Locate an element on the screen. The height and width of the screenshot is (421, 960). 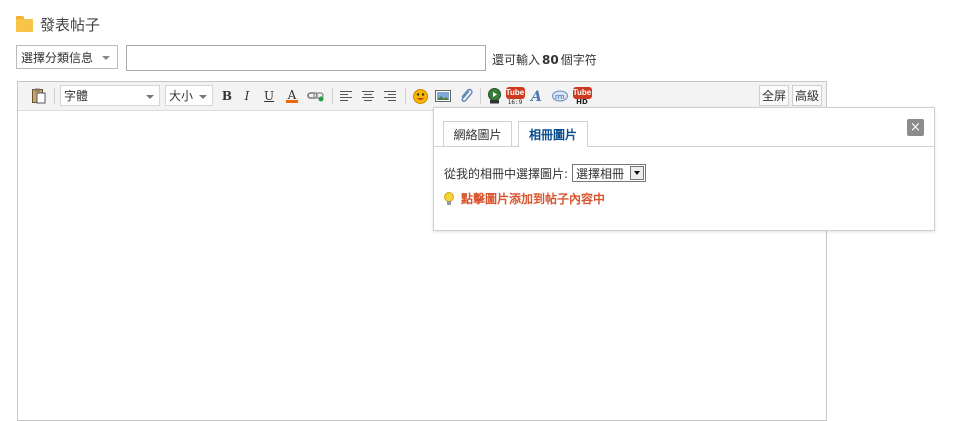
flash-icon: A is located at coordinates (536, 96).